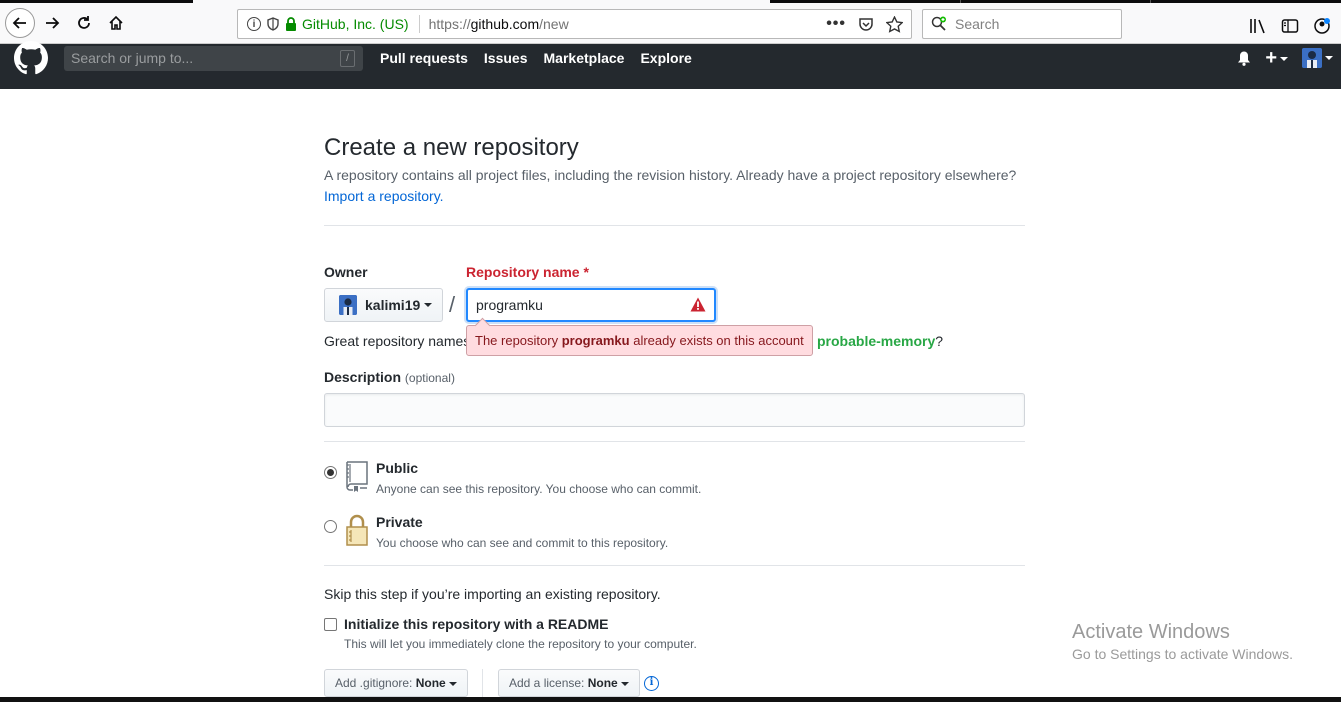  I want to click on pocket-icon, so click(866, 24).